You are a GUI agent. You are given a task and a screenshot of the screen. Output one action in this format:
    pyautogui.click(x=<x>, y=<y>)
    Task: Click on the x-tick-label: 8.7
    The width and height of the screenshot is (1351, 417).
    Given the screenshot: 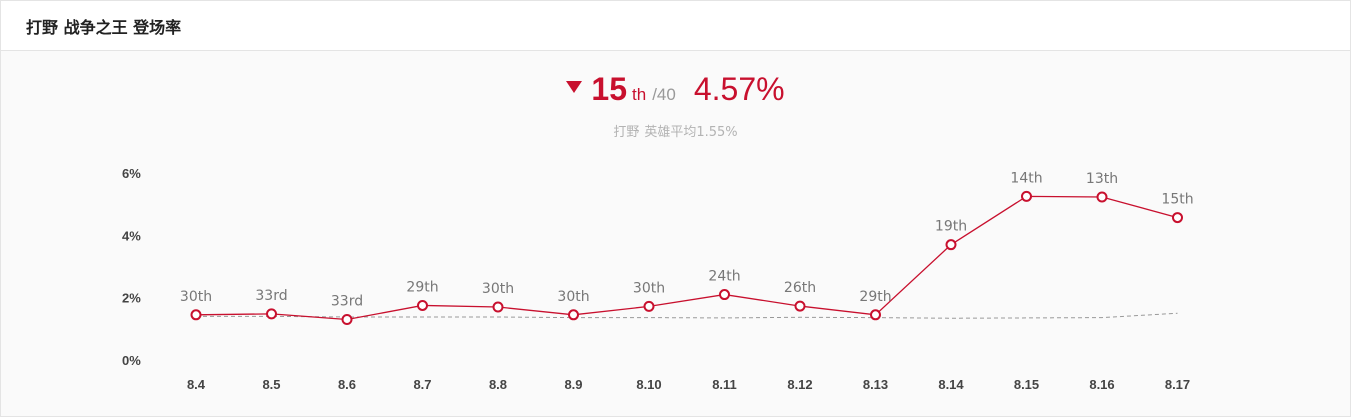 What is the action you would take?
    pyautogui.click(x=422, y=384)
    